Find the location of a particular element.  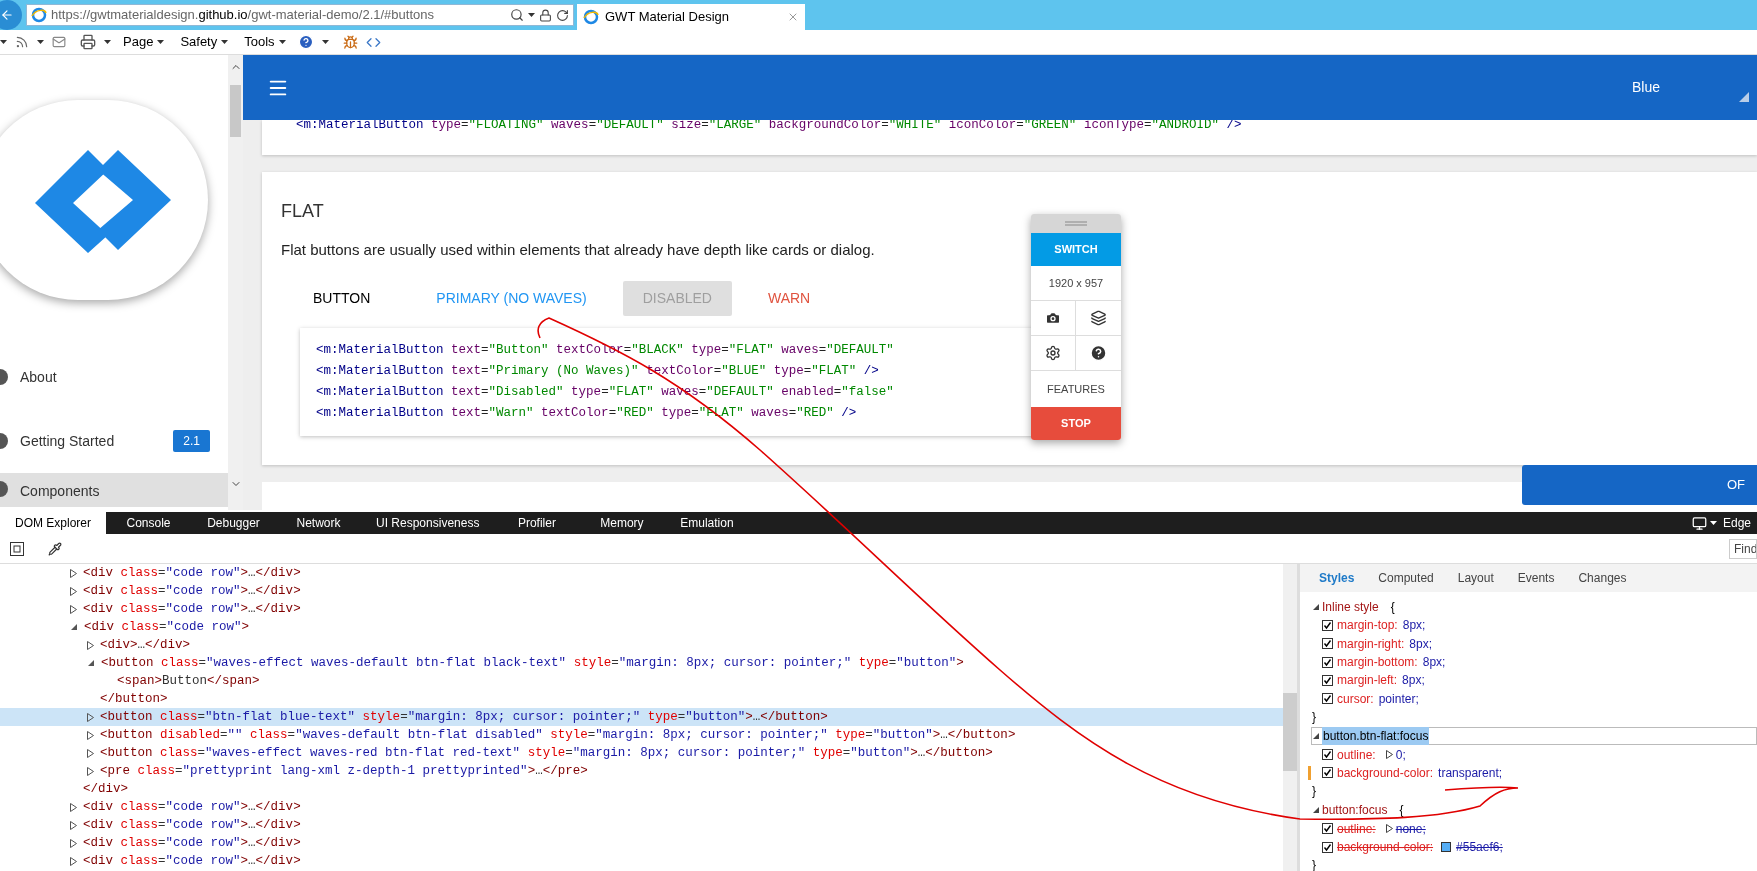

rule-selector: Inline style is located at coordinates (1350, 607).